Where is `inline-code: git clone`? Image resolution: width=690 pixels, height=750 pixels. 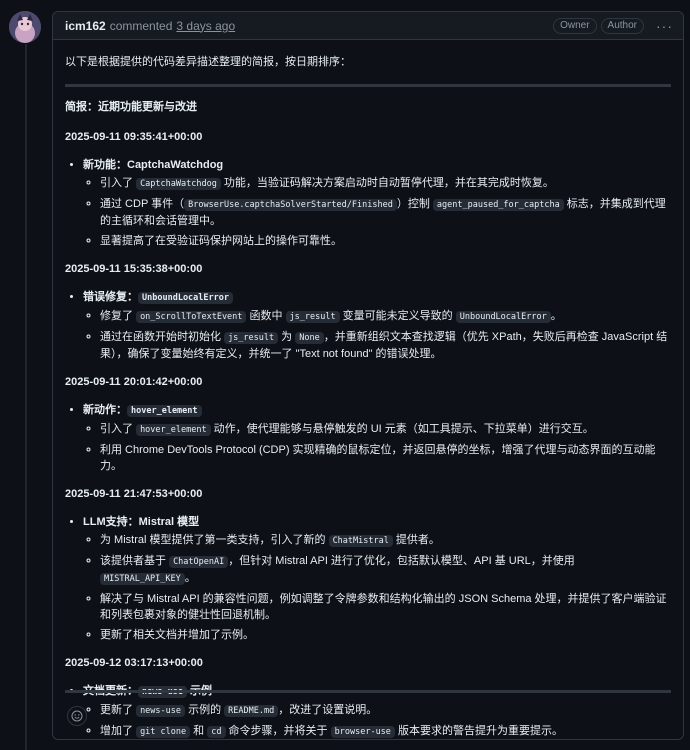 inline-code: git clone is located at coordinates (163, 732).